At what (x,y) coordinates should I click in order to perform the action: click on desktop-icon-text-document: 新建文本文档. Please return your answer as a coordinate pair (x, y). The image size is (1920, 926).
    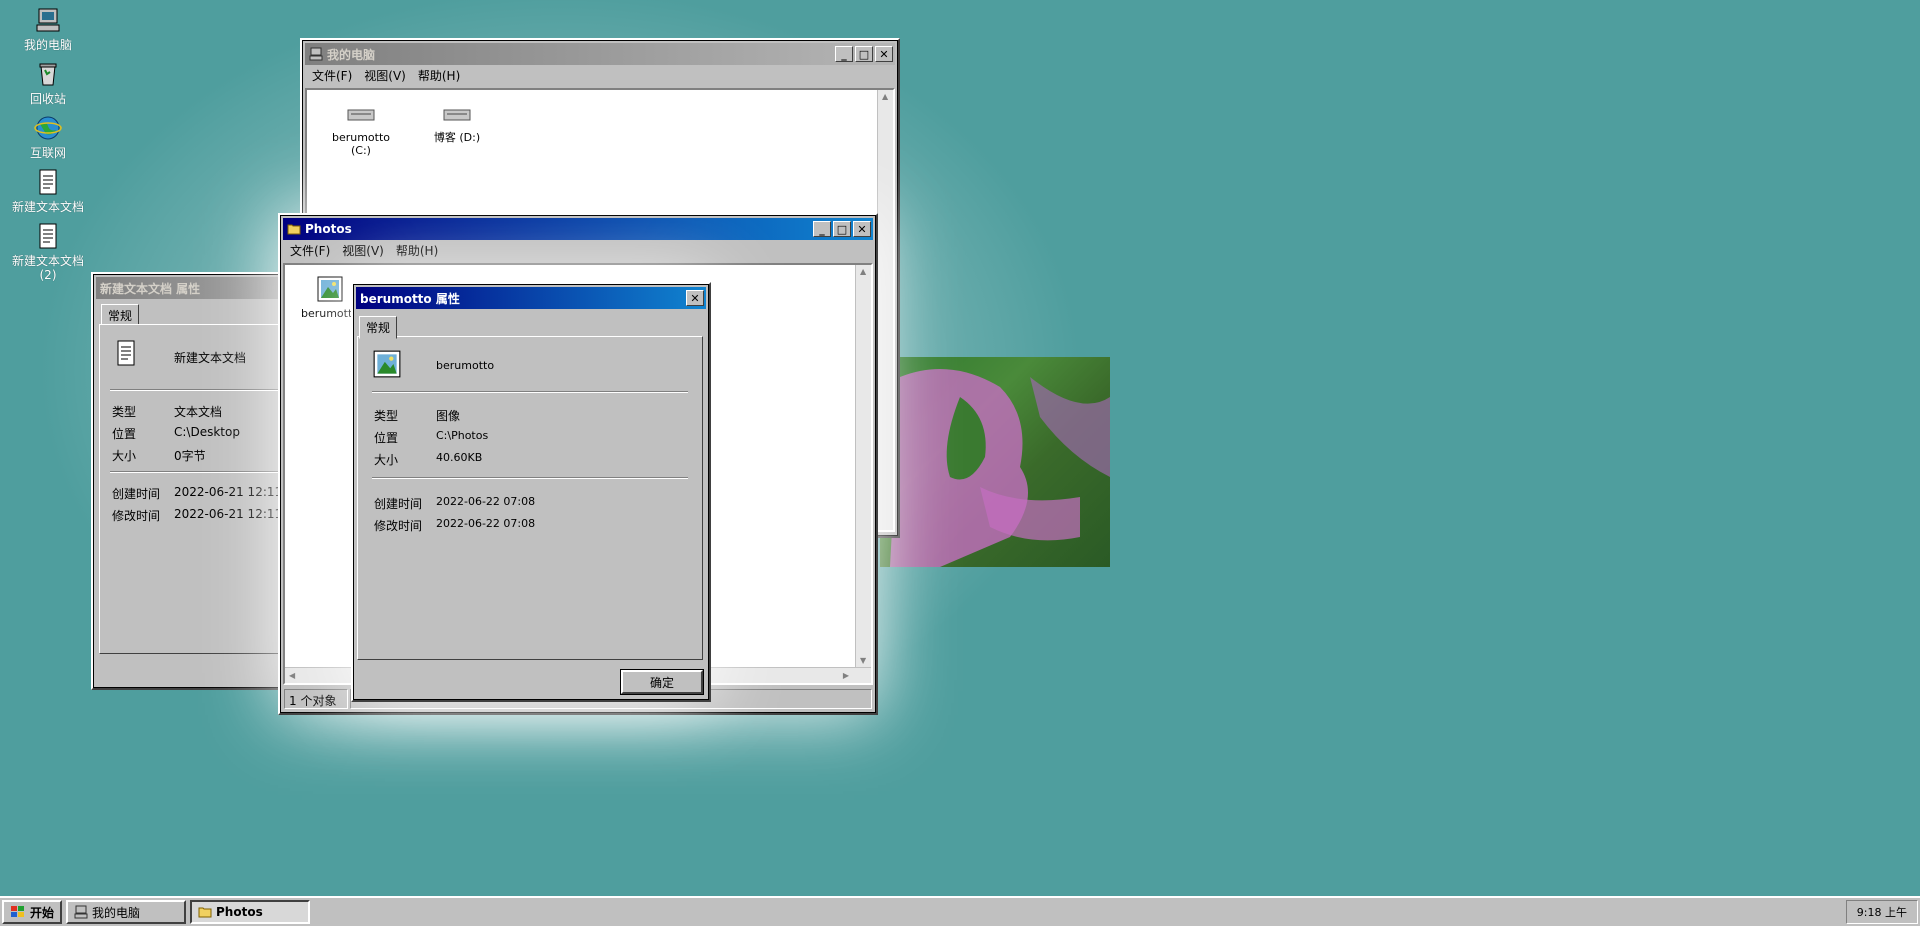
    Looking at the image, I should click on (48, 191).